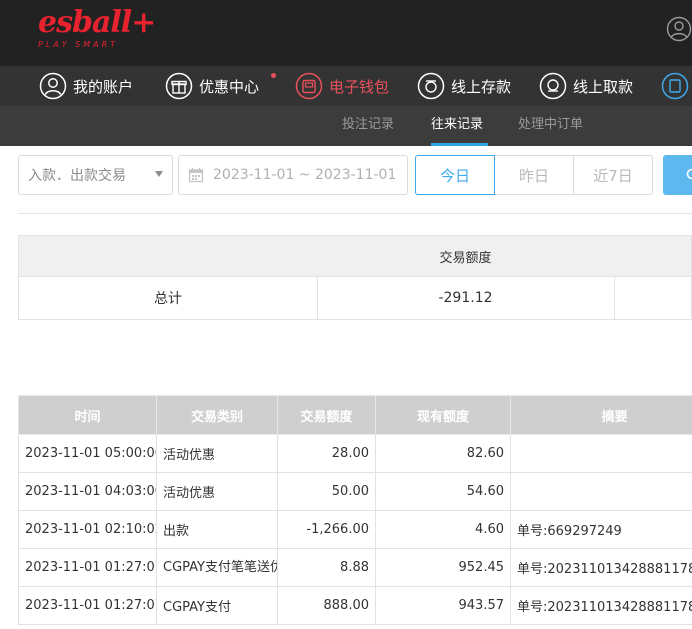  Describe the element at coordinates (326, 605) in the screenshot. I see `cell-amount: 888.00` at that location.